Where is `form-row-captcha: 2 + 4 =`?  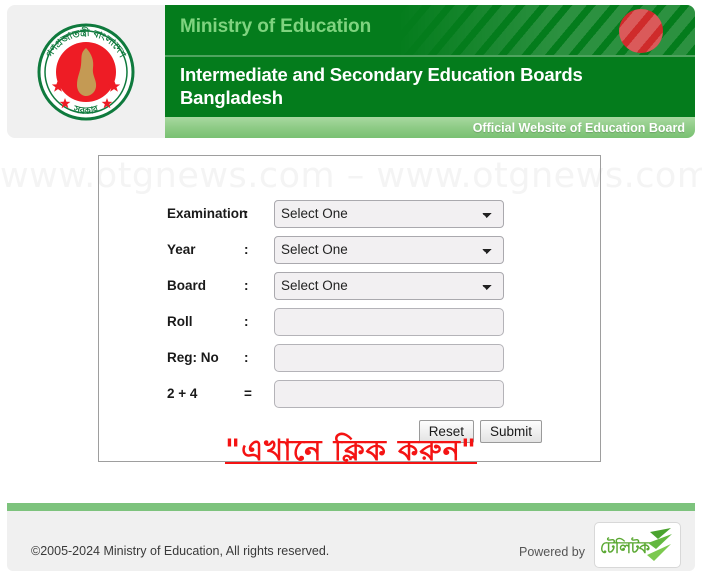
form-row-captcha: 2 + 4 = is located at coordinates (350, 393).